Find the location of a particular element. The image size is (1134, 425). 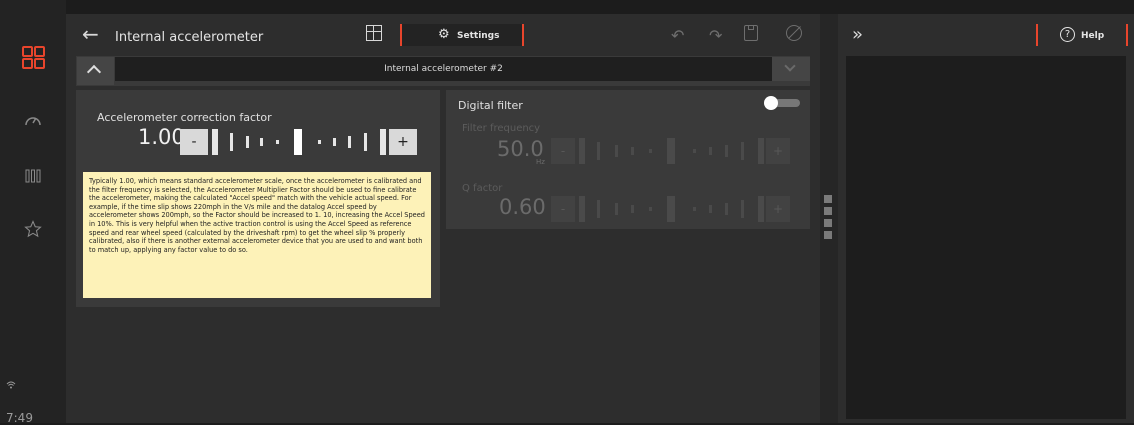

undo-icon: ↶ is located at coordinates (677, 35).